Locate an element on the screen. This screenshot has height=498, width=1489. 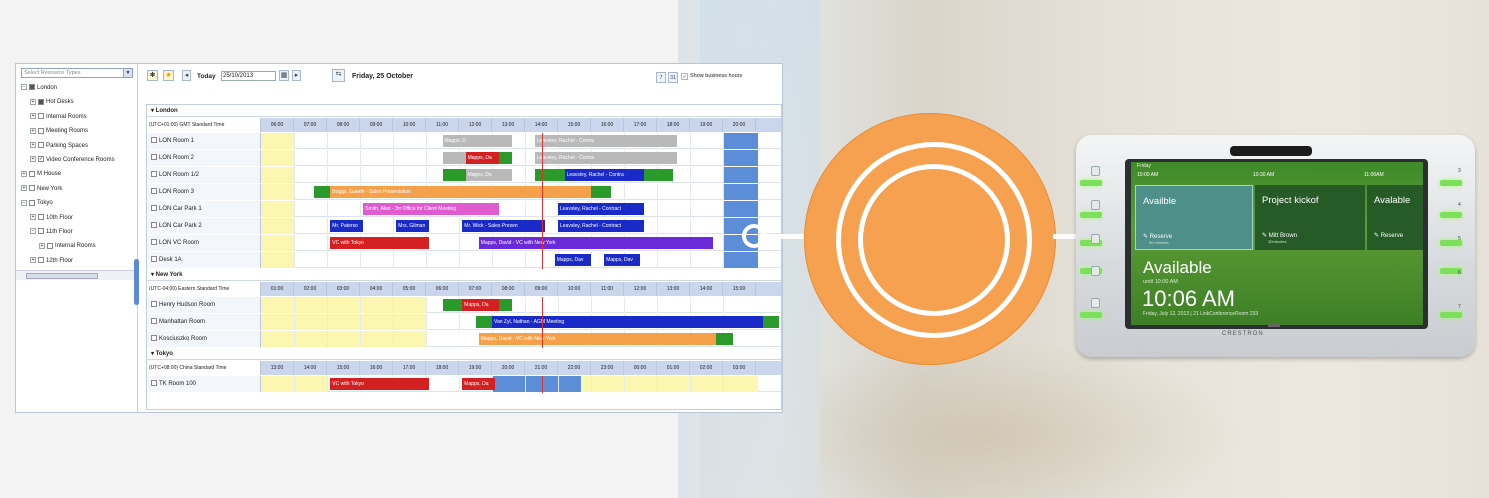
tree-node: − Tokyo is located at coordinates (37, 203).